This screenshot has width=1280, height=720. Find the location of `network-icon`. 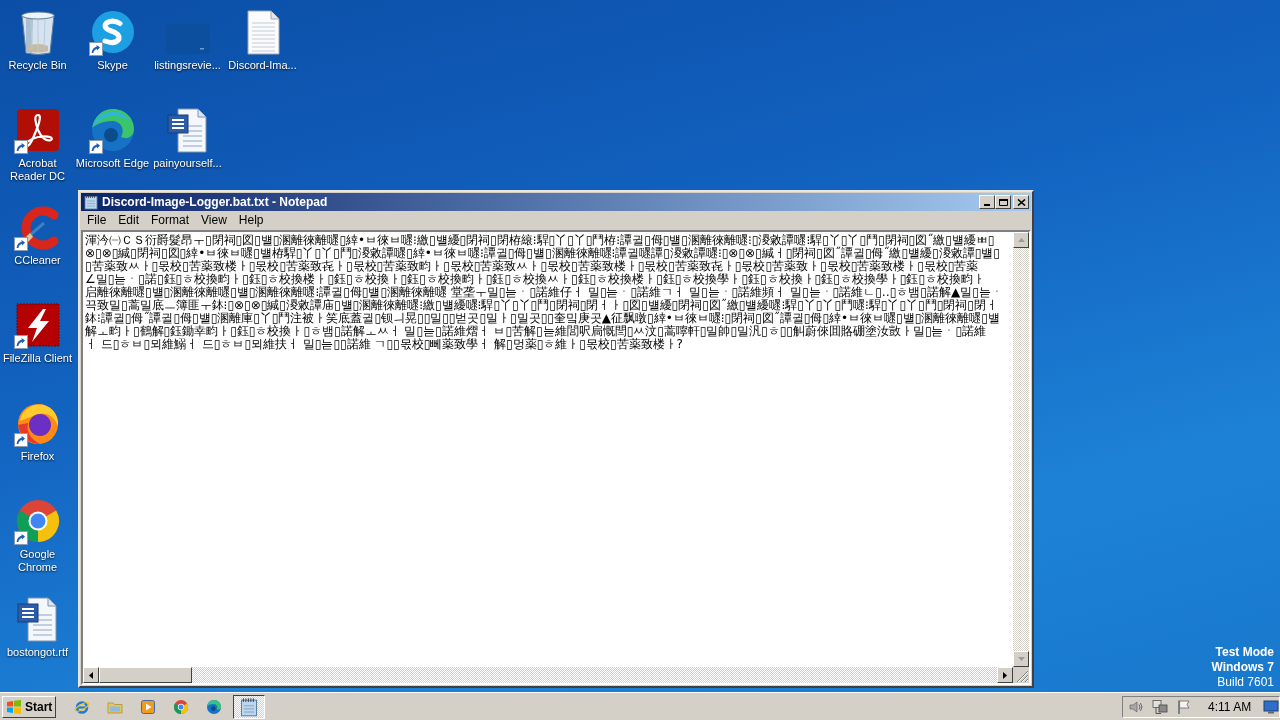

network-icon is located at coordinates (1160, 706).